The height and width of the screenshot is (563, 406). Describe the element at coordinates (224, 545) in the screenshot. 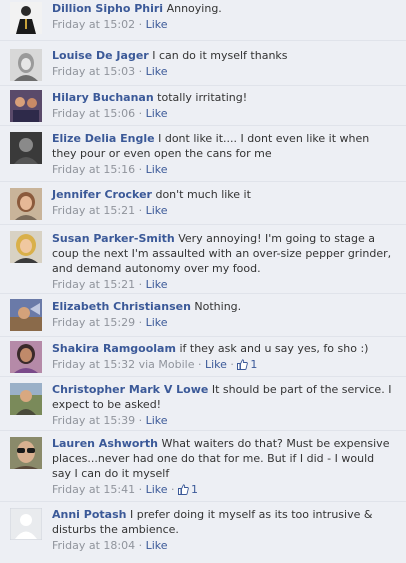

I see `comment-meta: Friday at 18:04 · Like` at that location.